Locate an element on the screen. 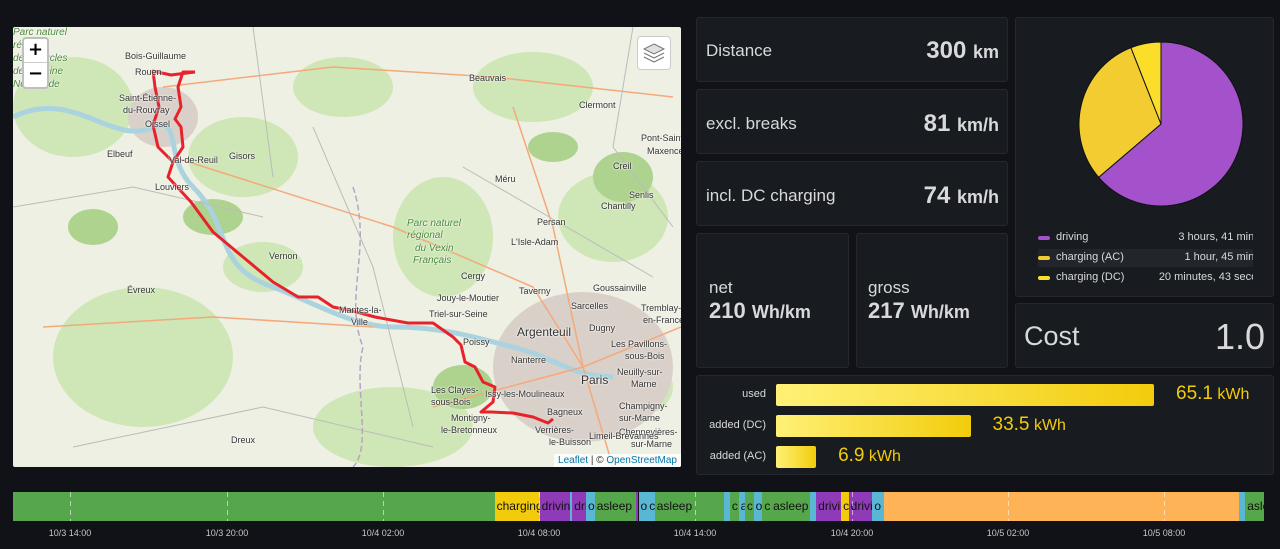 The height and width of the screenshot is (549, 1280). zoom-in-button: + is located at coordinates (35, 51).